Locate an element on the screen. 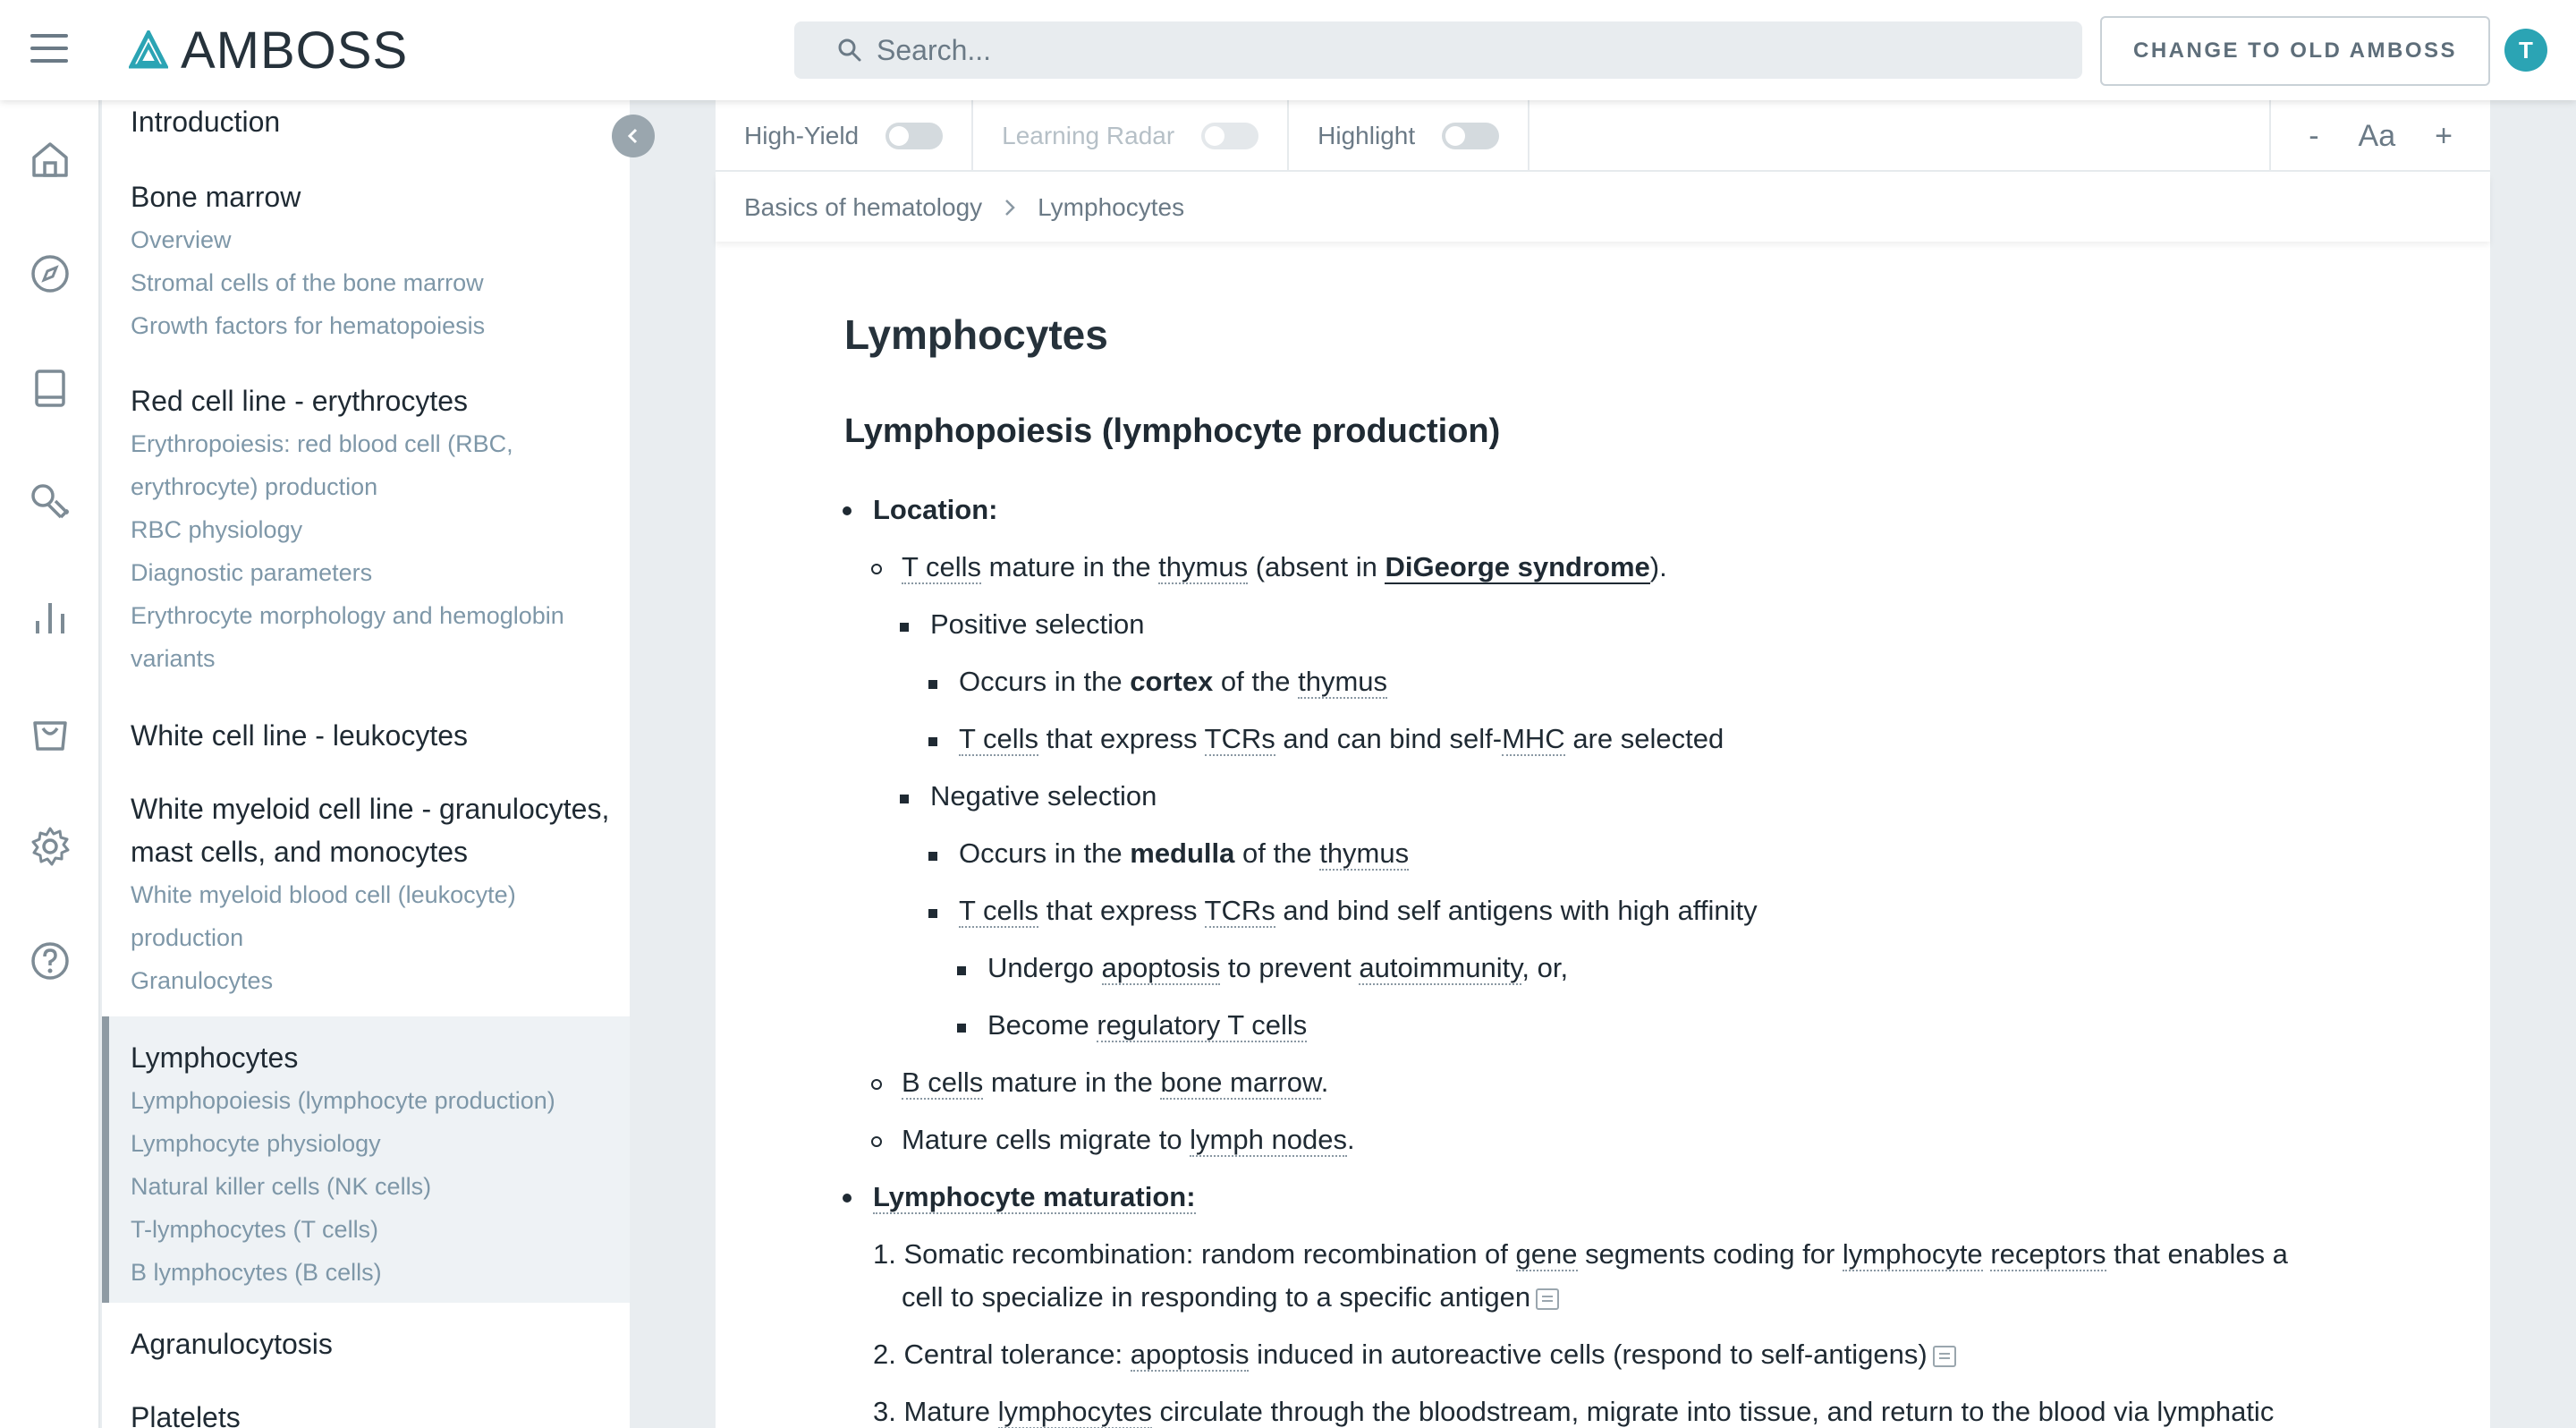  toc-subitem: RBC physiology is located at coordinates (347, 529).